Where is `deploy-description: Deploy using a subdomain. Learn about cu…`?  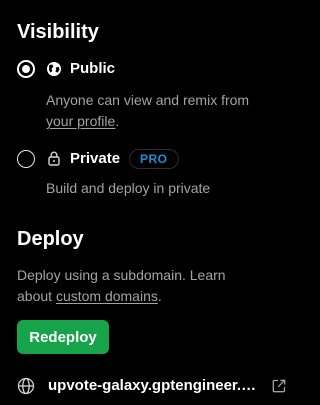 deploy-description: Deploy using a subdomain. Learn about cu… is located at coordinates (157, 286).